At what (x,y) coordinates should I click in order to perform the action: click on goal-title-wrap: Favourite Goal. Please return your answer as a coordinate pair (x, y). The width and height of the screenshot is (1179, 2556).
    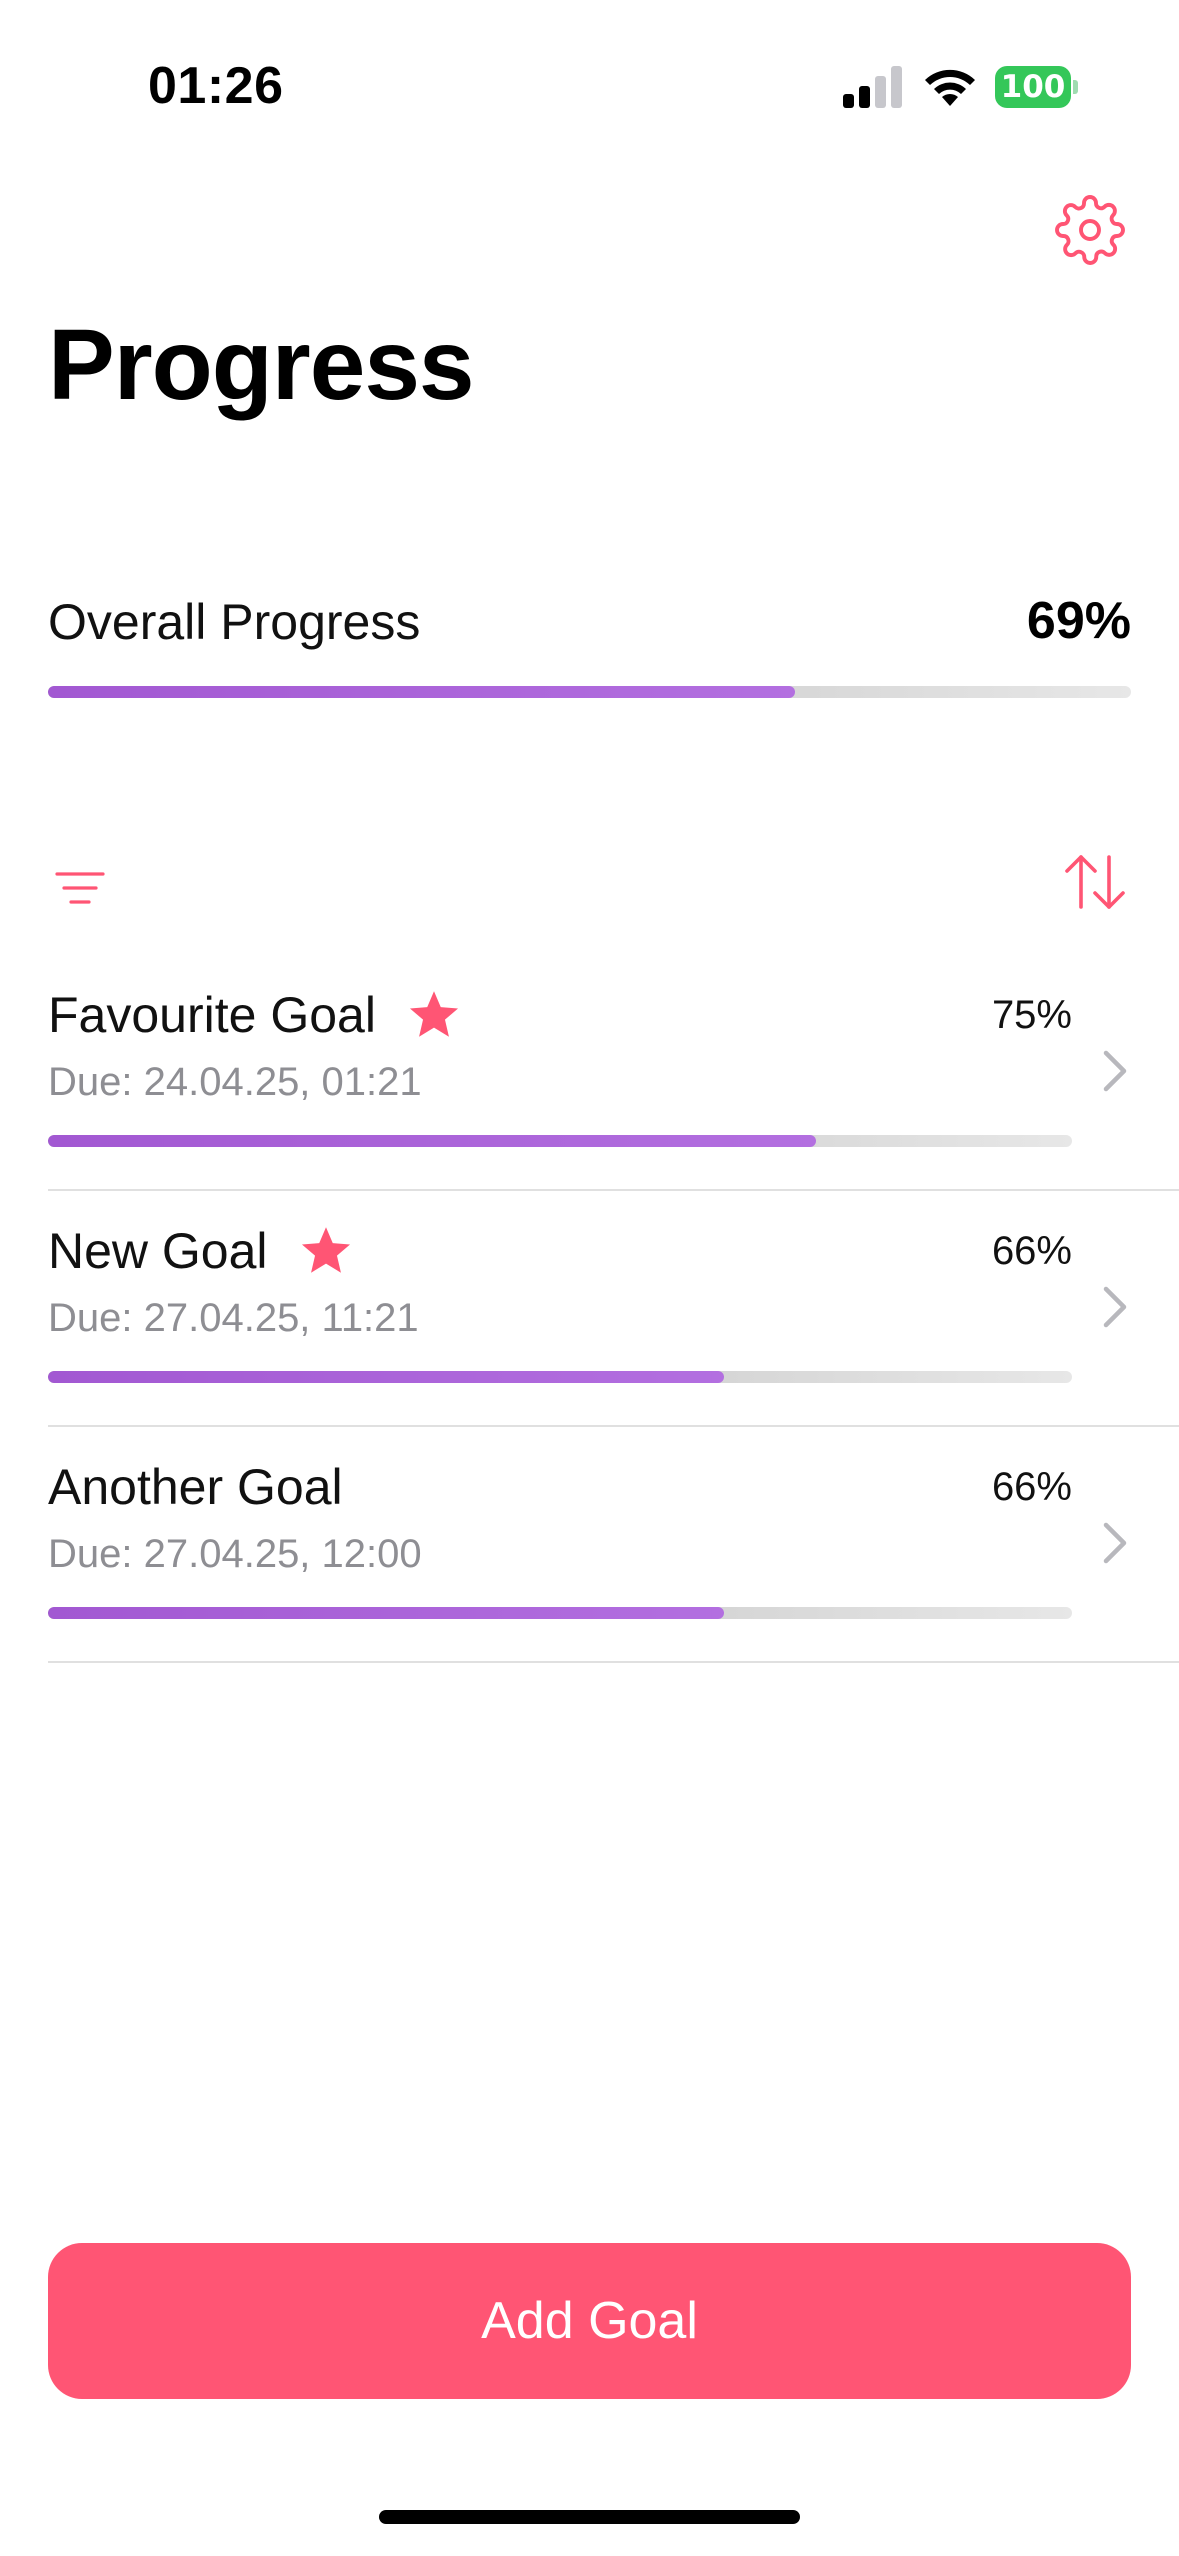
    Looking at the image, I should click on (255, 1015).